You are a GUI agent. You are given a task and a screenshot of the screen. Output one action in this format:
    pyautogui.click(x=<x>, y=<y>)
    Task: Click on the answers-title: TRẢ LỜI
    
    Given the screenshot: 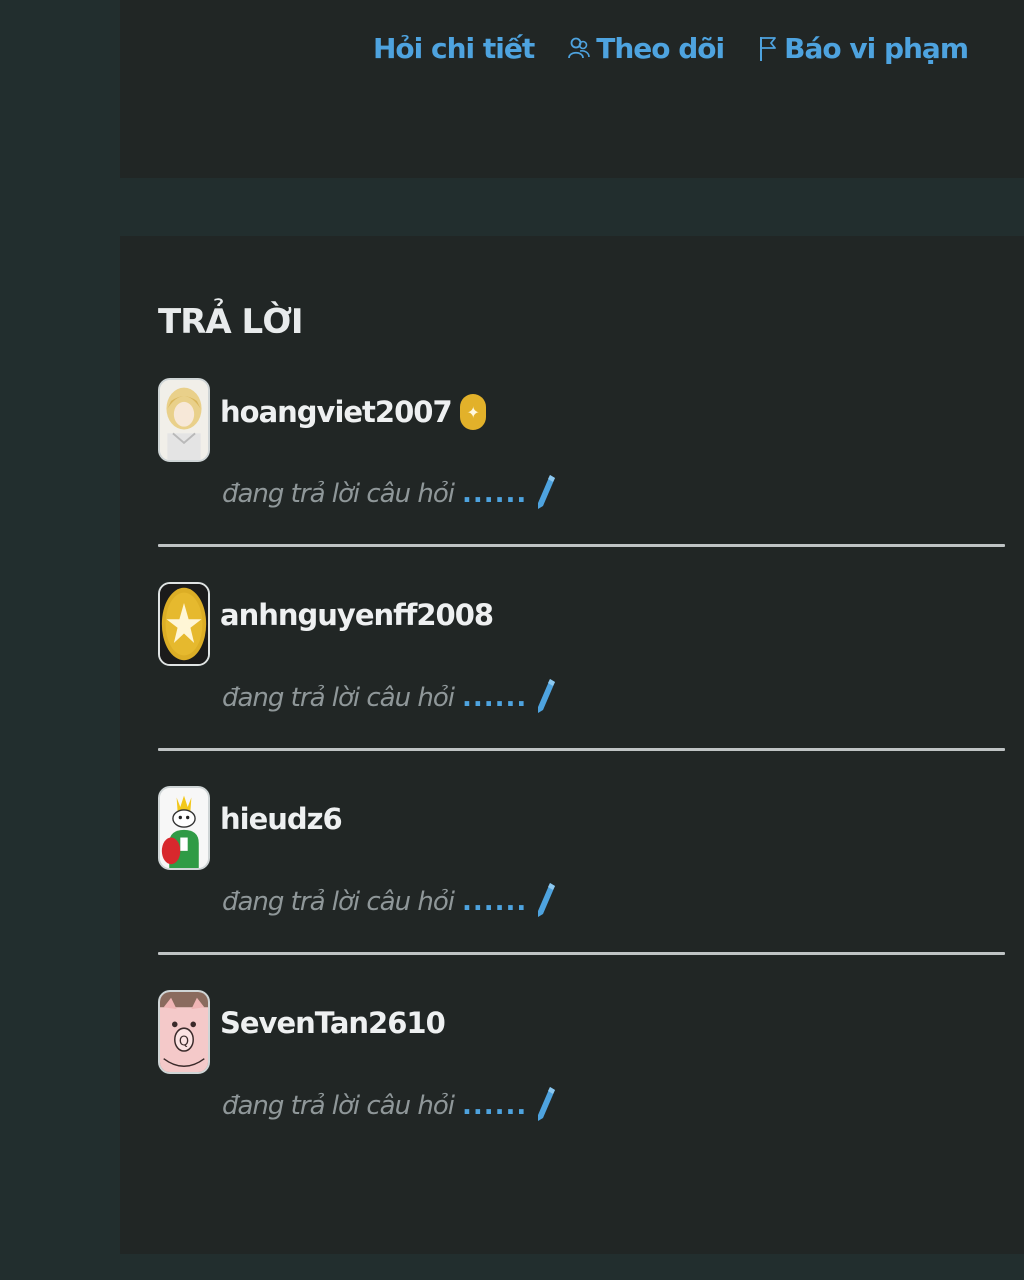 What is the action you would take?
    pyautogui.click(x=231, y=322)
    